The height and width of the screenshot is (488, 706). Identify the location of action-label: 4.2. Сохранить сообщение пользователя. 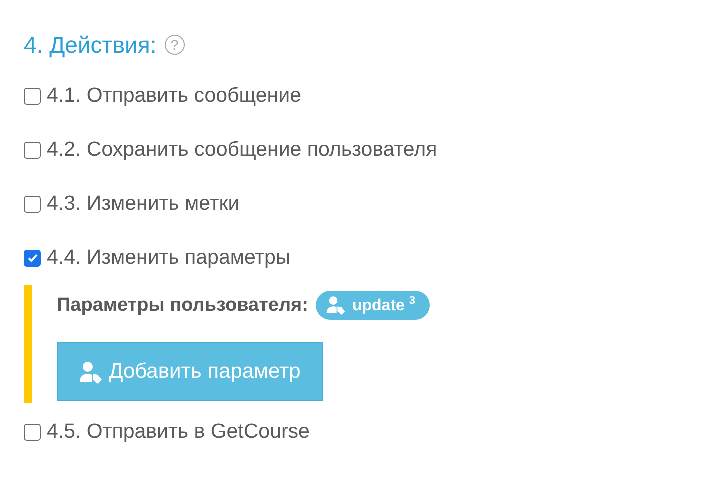
(242, 150).